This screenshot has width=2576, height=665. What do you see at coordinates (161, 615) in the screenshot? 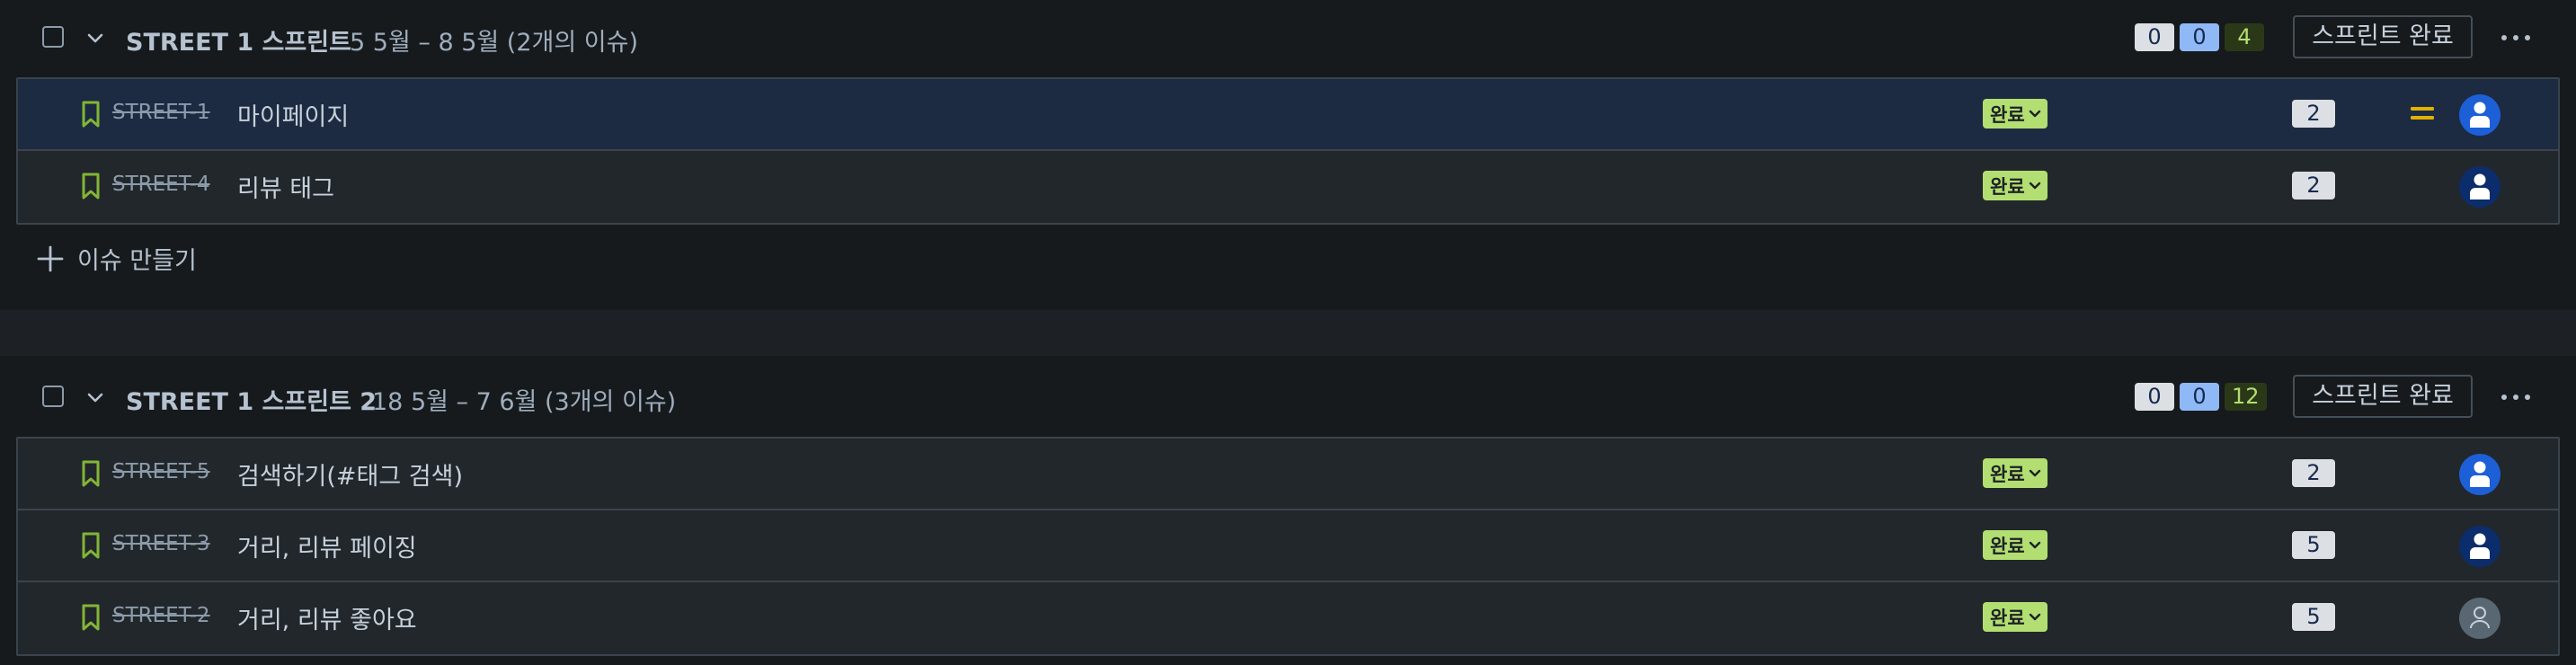
I see `issue-key: STREET-2` at bounding box center [161, 615].